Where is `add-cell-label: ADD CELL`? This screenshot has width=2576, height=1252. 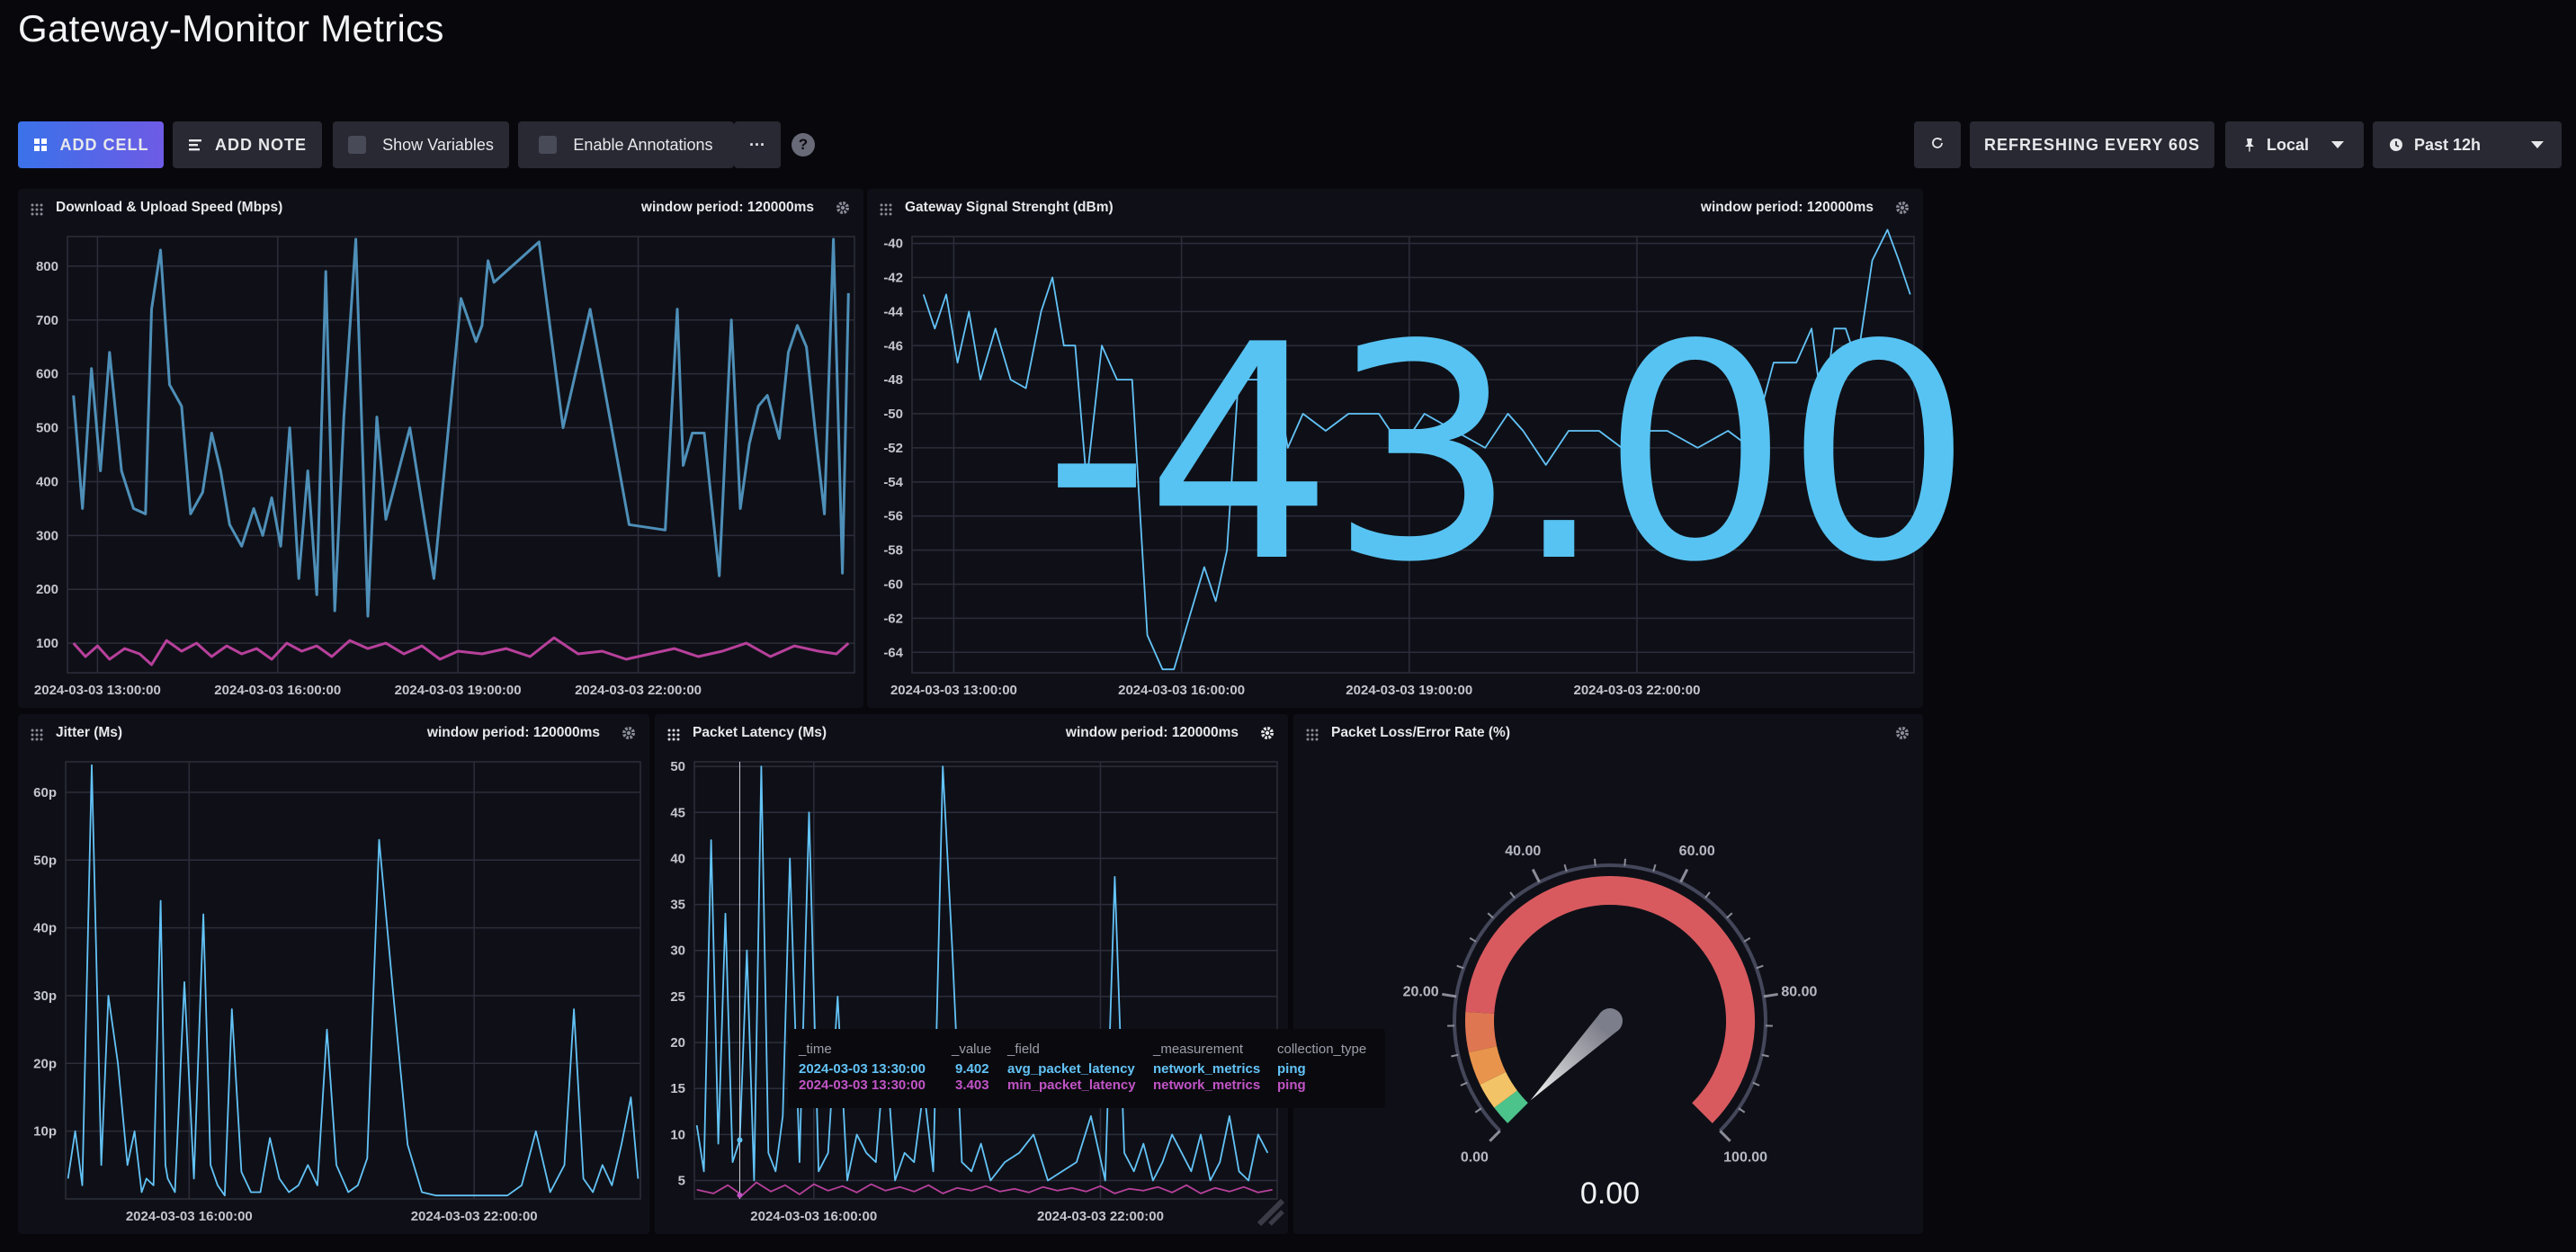 add-cell-label: ADD CELL is located at coordinates (104, 144).